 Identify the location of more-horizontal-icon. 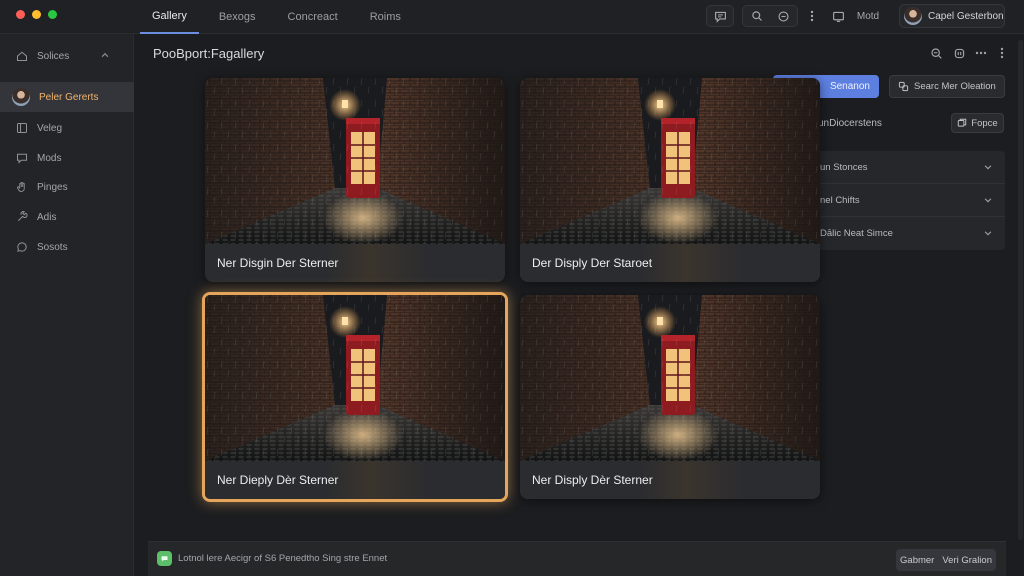
(981, 53).